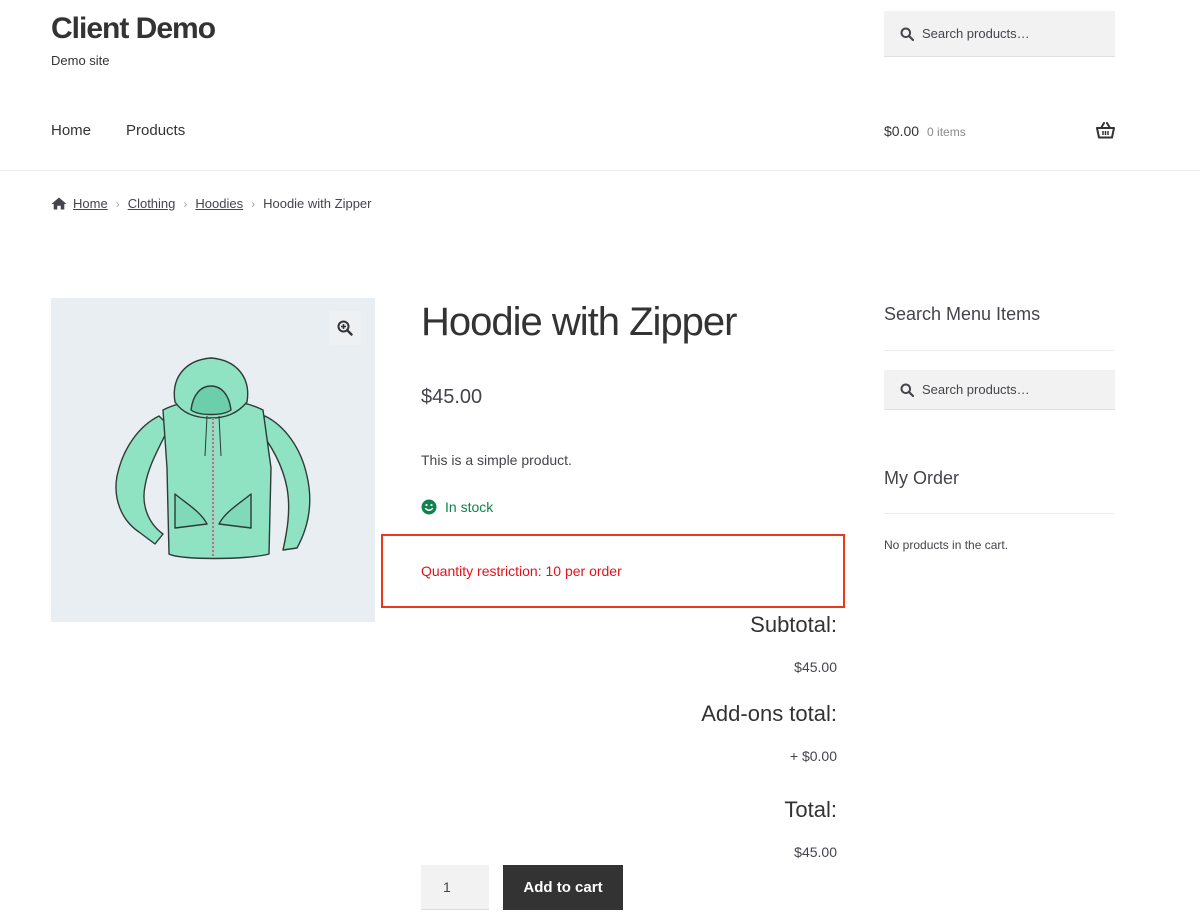 The height and width of the screenshot is (923, 1200). What do you see at coordinates (925, 131) in the screenshot?
I see `cart-summary: $0.00 0 items` at bounding box center [925, 131].